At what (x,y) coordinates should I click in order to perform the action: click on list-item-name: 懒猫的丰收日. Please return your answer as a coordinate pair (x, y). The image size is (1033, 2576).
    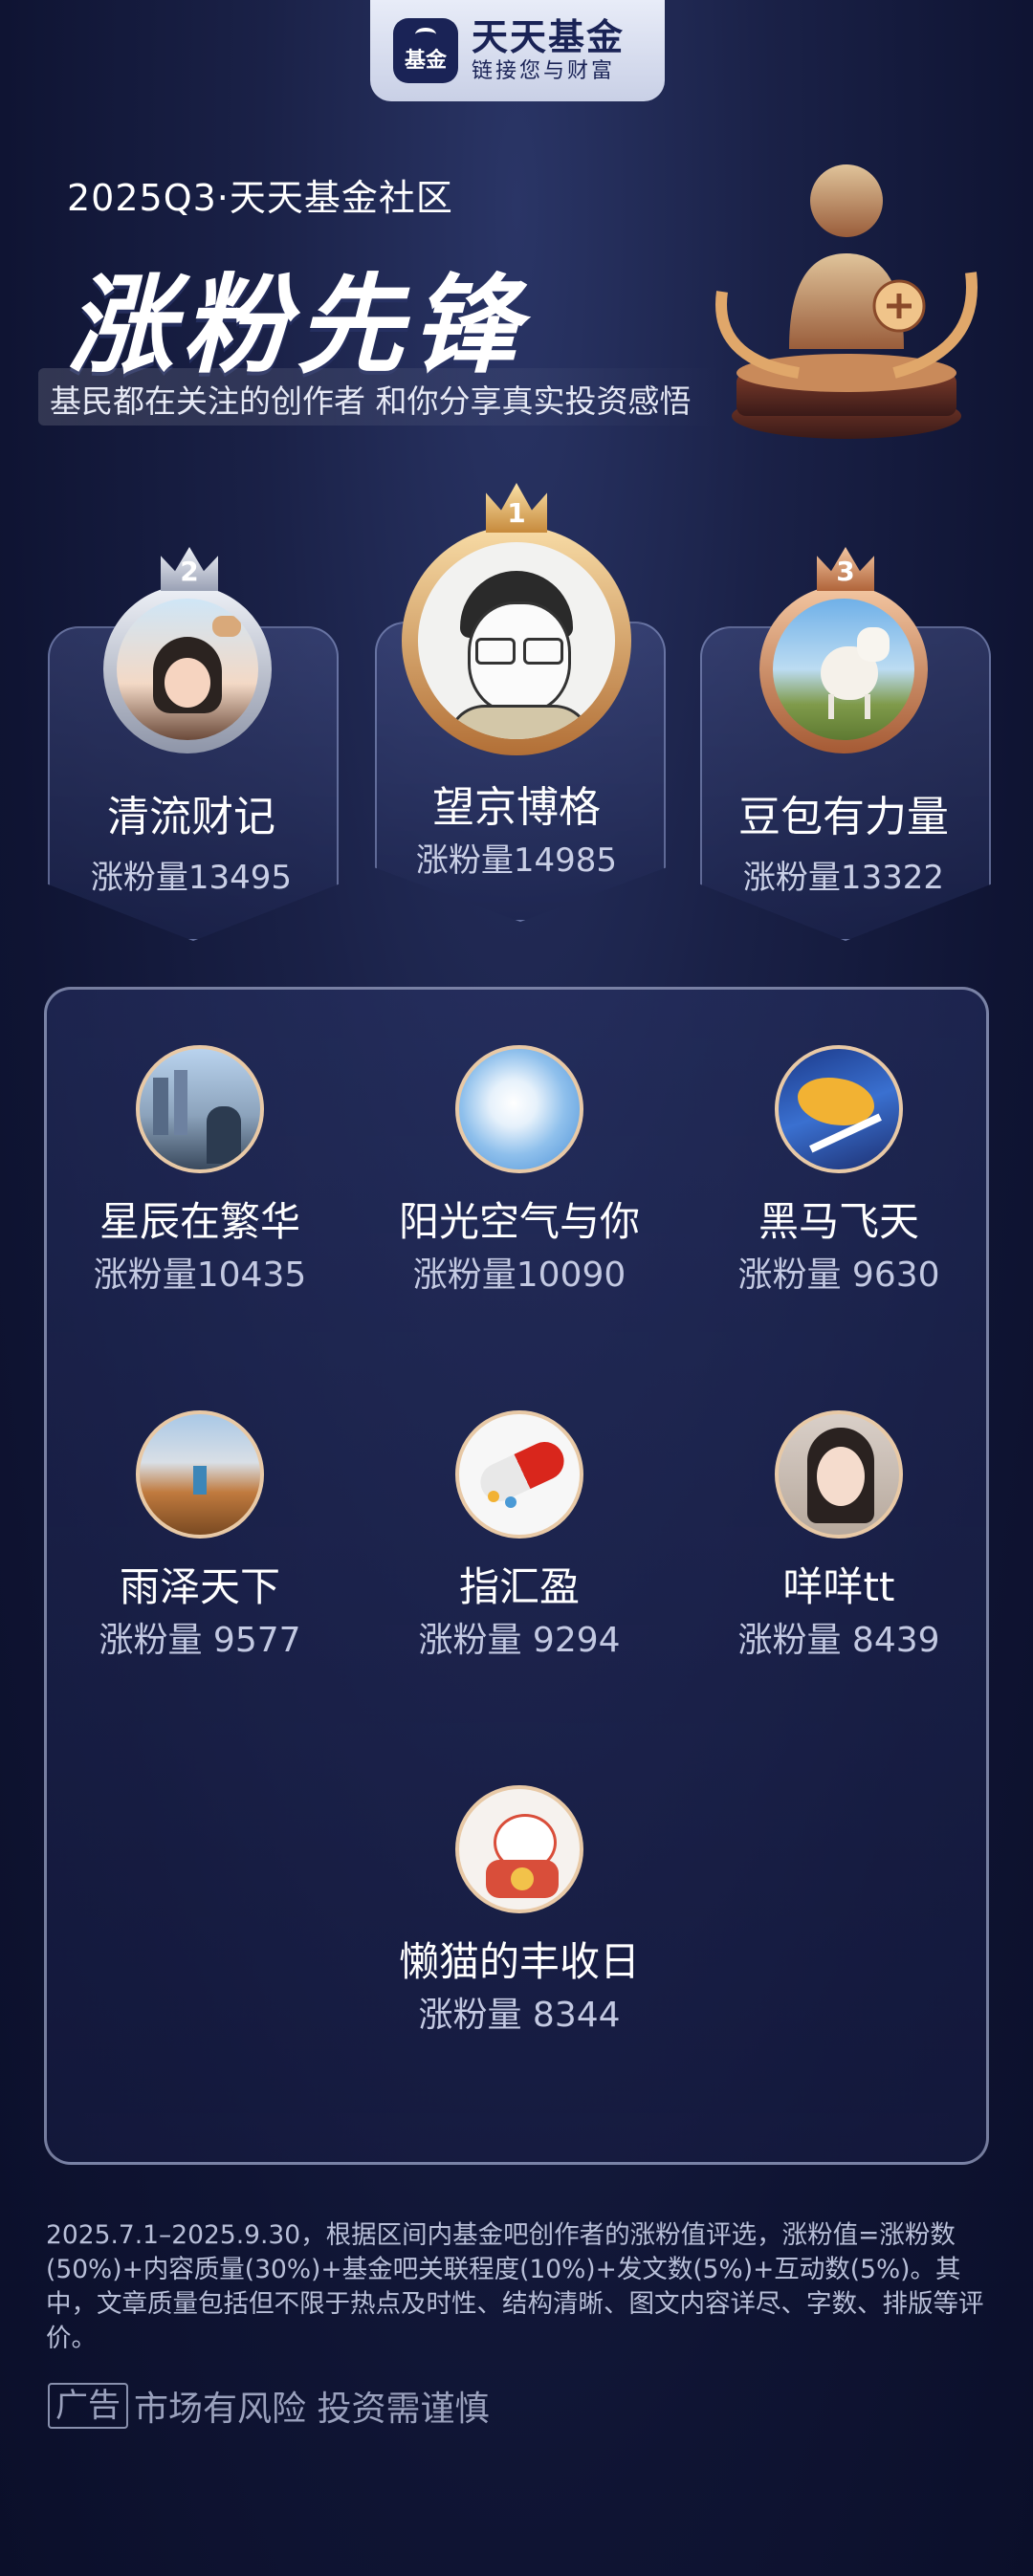
    Looking at the image, I should click on (519, 1961).